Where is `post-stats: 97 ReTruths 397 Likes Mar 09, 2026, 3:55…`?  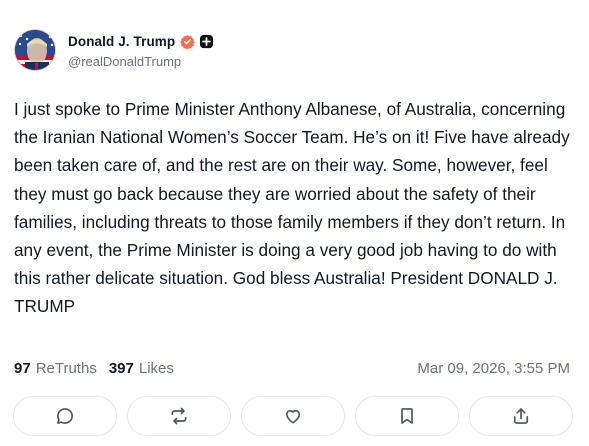 post-stats: 97 ReTruths 397 Likes Mar 09, 2026, 3:55… is located at coordinates (294, 368).